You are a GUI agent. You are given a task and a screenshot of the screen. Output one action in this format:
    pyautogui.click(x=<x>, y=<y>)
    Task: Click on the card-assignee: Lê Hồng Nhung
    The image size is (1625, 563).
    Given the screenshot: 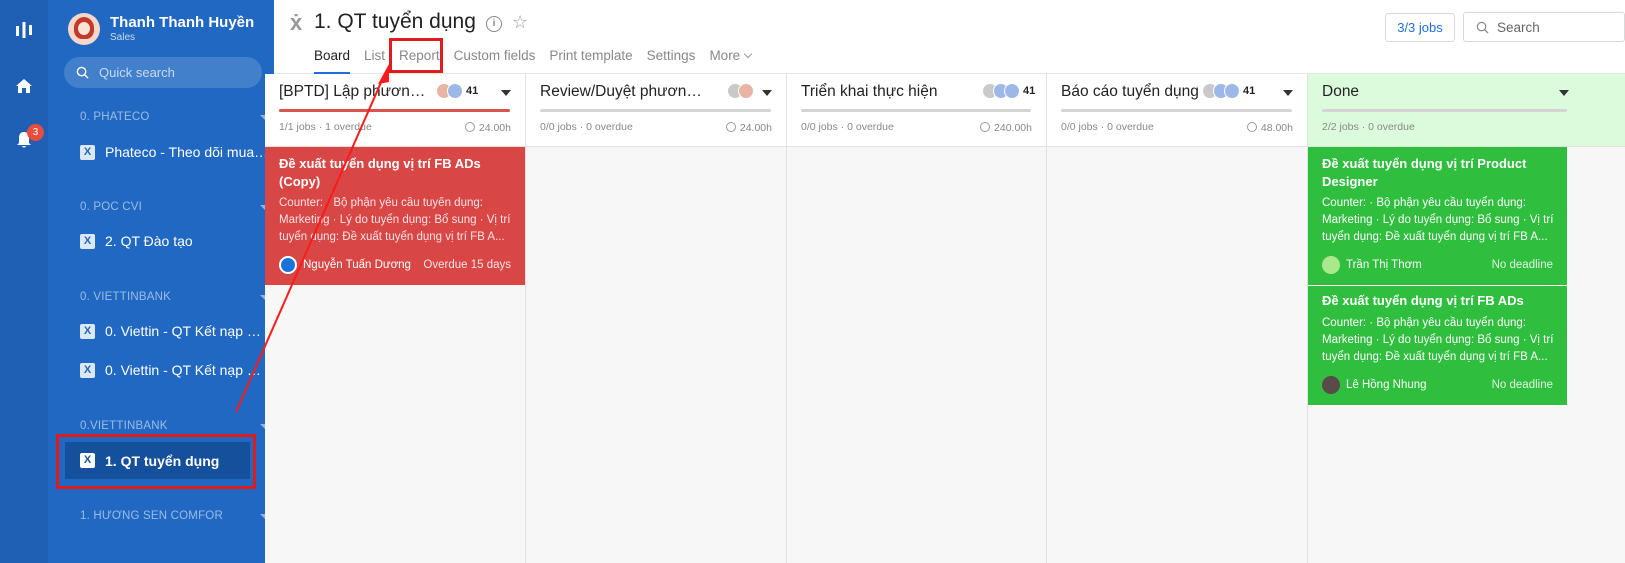 What is the action you would take?
    pyautogui.click(x=1374, y=385)
    